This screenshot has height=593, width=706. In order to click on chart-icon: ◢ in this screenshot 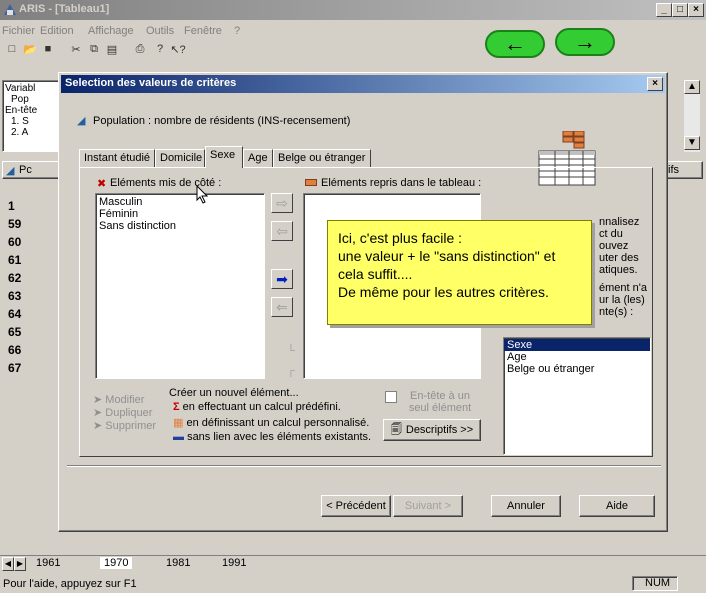, I will do `click(10, 171)`.